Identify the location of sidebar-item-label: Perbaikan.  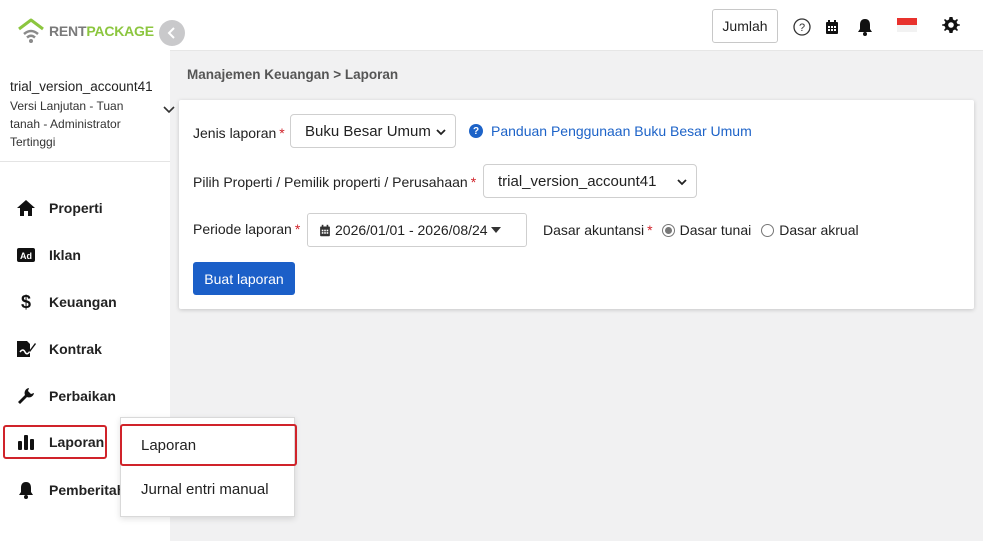
(82, 396).